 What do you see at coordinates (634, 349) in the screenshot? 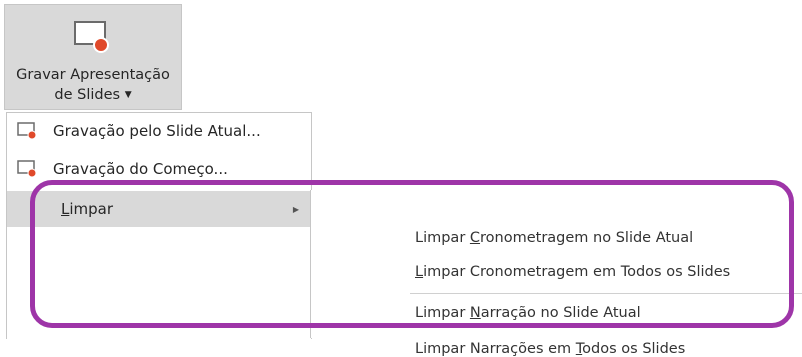
I see `submenu-item-rest: odos os Slides` at bounding box center [634, 349].